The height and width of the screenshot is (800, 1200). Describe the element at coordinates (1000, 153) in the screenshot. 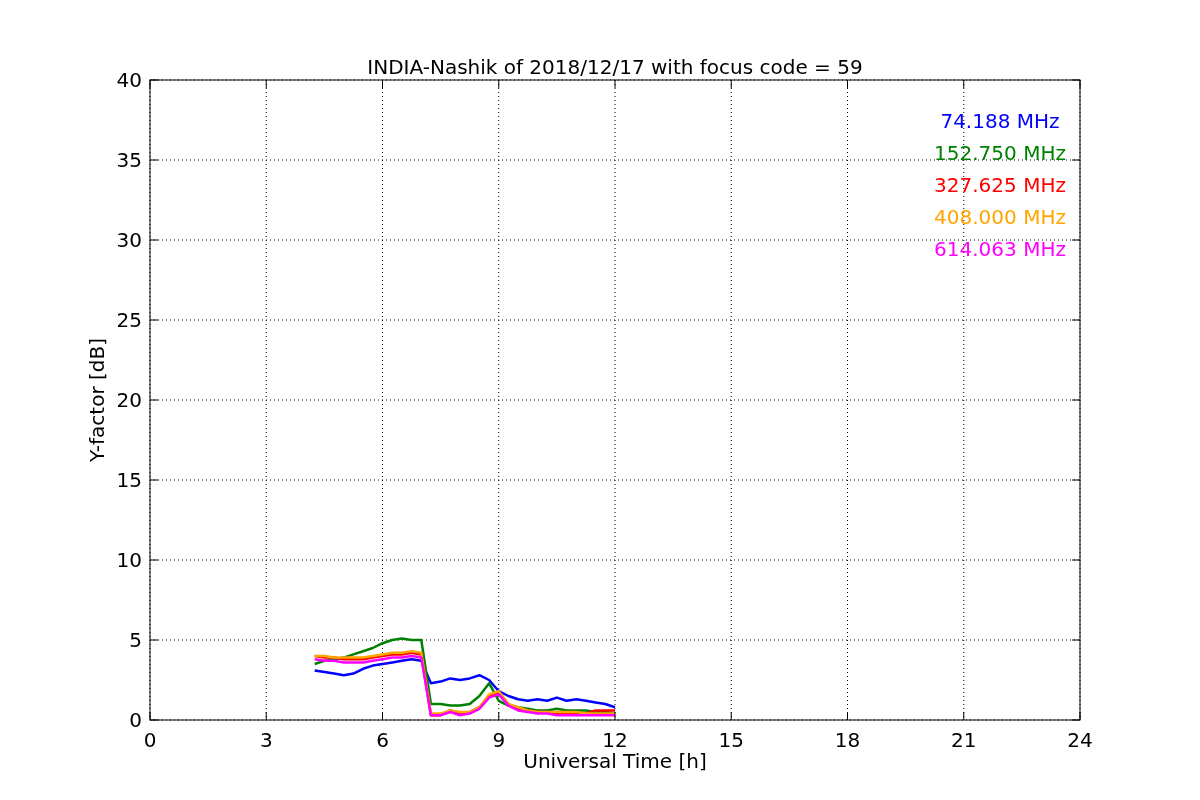

I see `legend-label: 152.750 MHz` at that location.